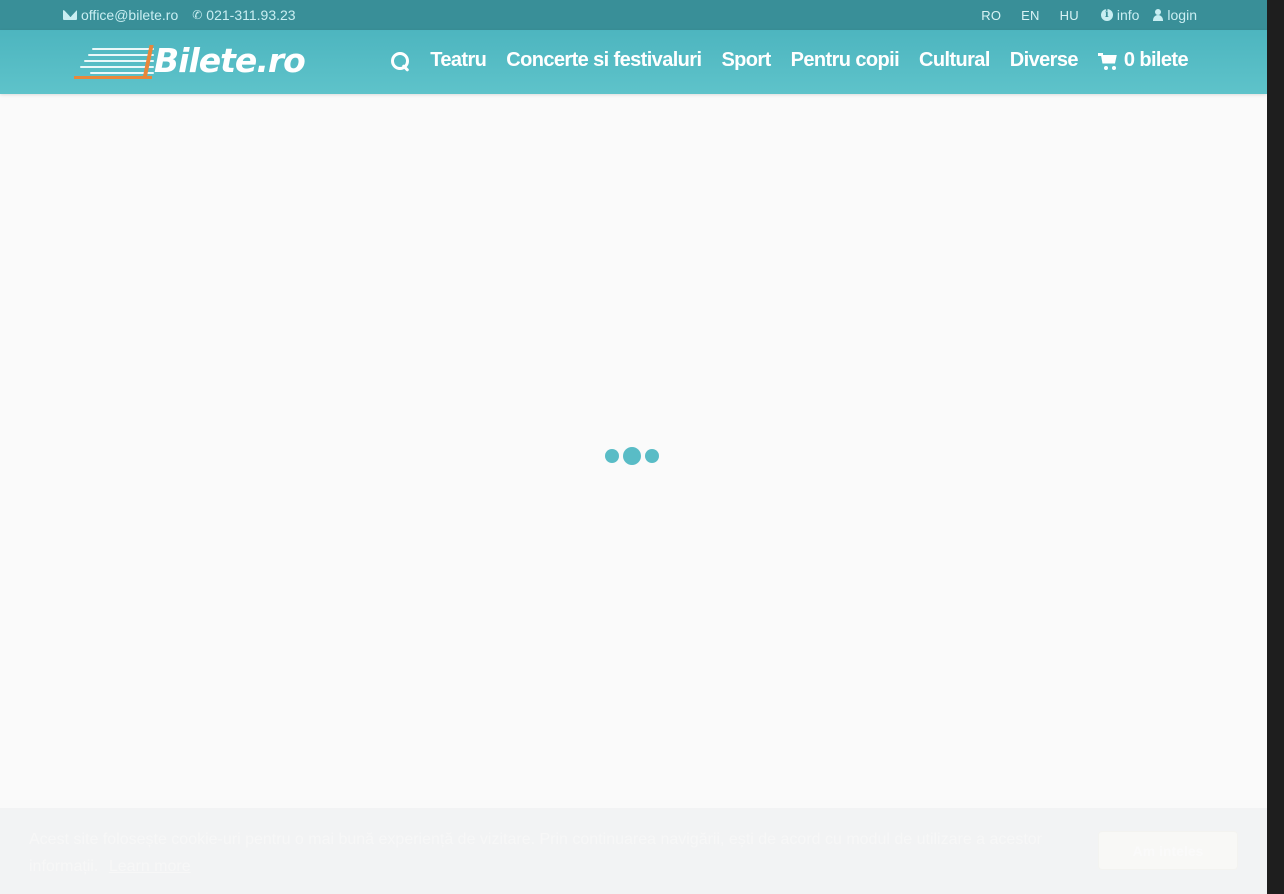 The width and height of the screenshot is (1284, 894). I want to click on email-text: office@bilete.ro, so click(130, 15).